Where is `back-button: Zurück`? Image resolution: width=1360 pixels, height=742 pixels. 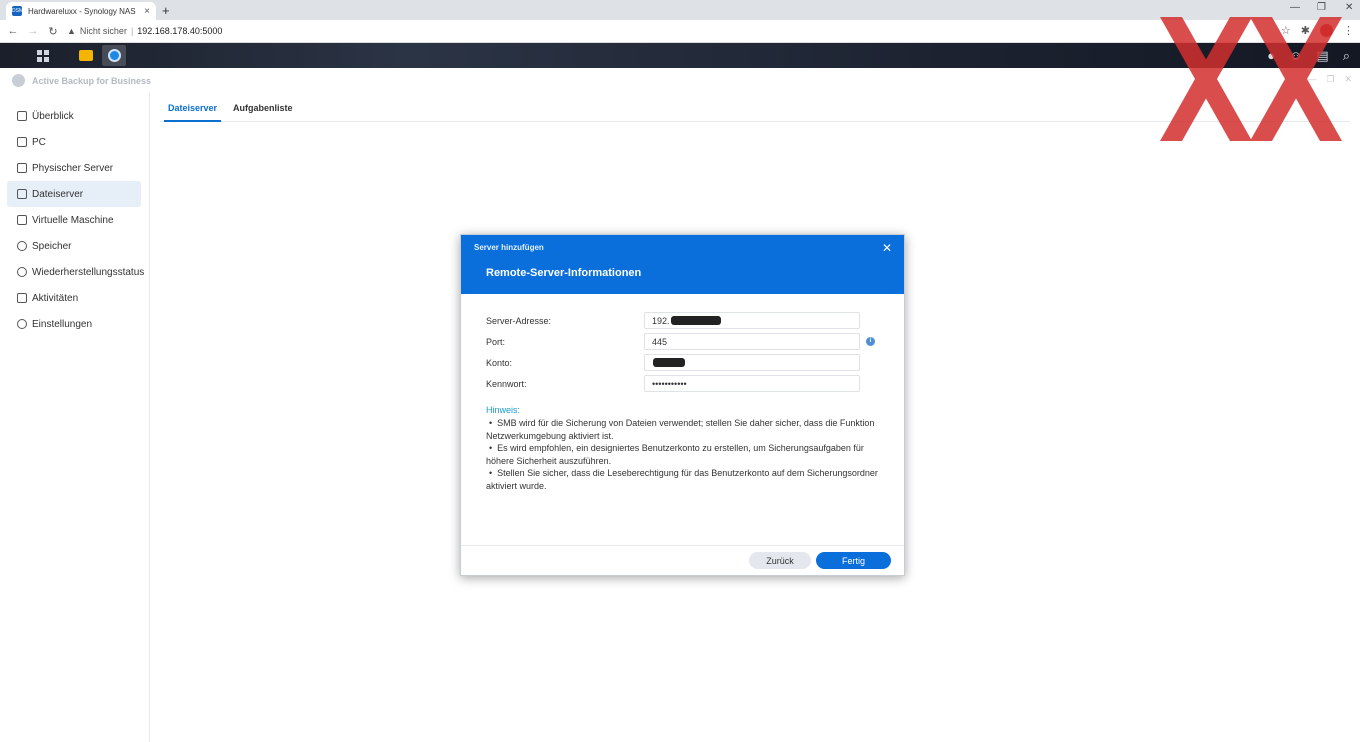
back-button: Zurück is located at coordinates (780, 560).